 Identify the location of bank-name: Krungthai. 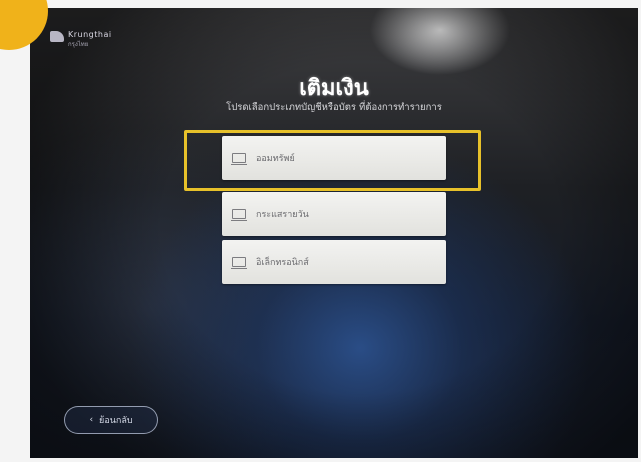
(90, 34).